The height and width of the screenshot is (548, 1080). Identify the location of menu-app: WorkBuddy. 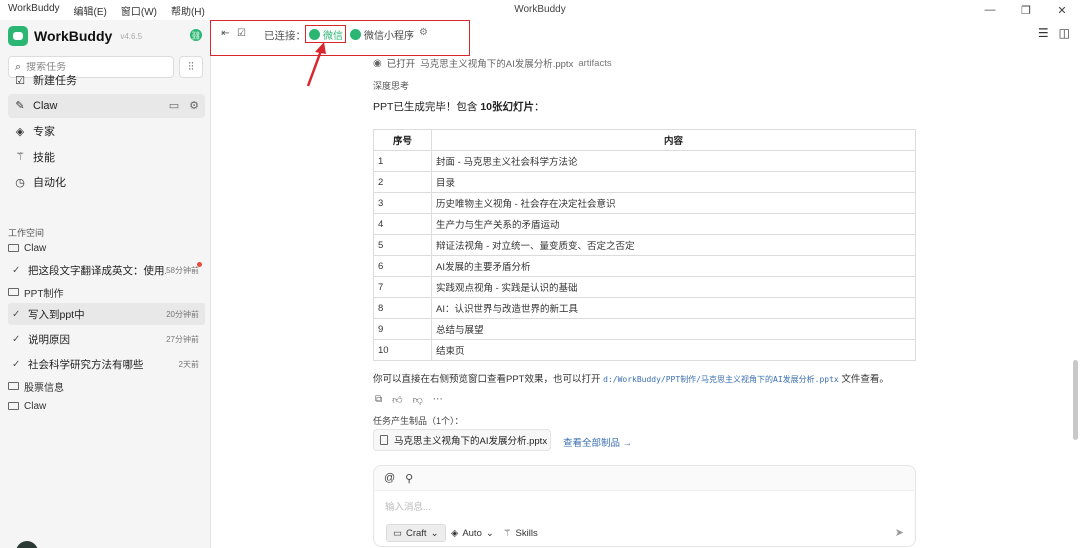
(34, 10).